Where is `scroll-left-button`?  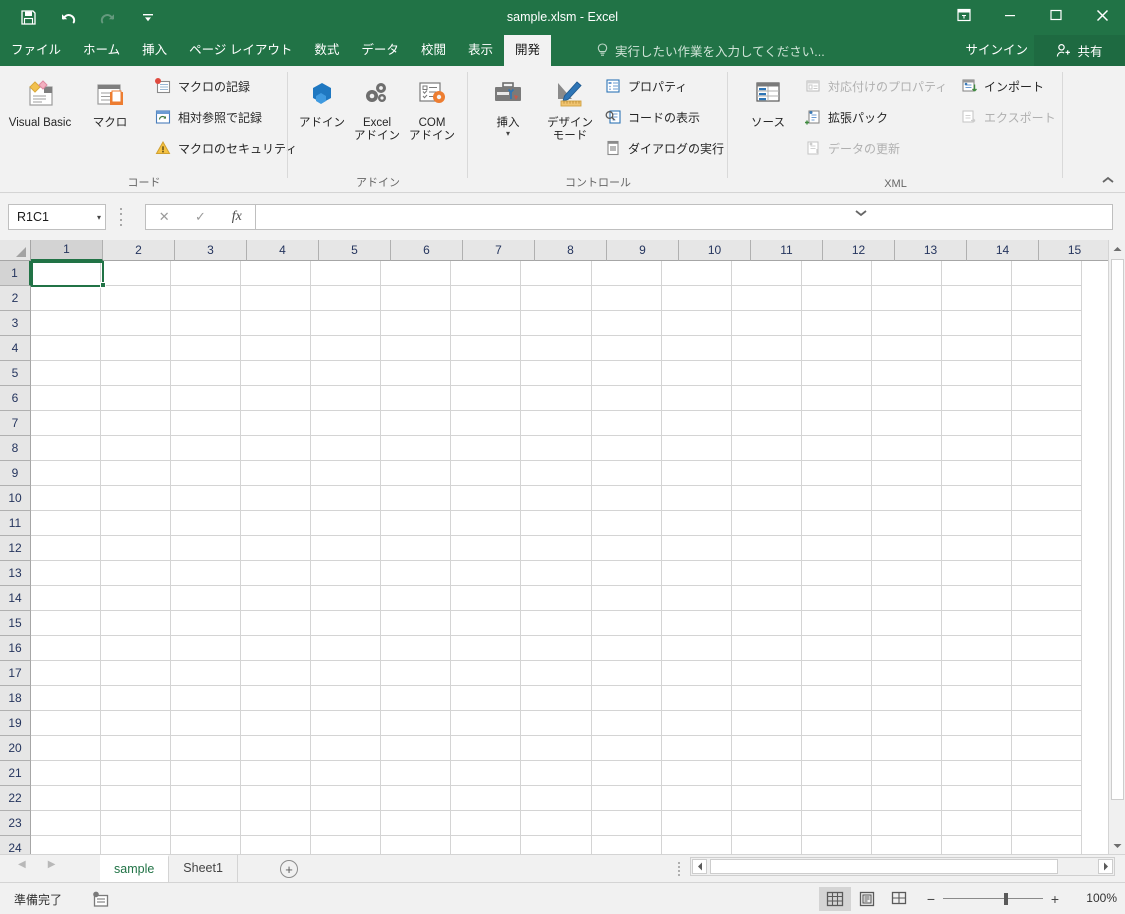
scroll-left-button is located at coordinates (699, 866).